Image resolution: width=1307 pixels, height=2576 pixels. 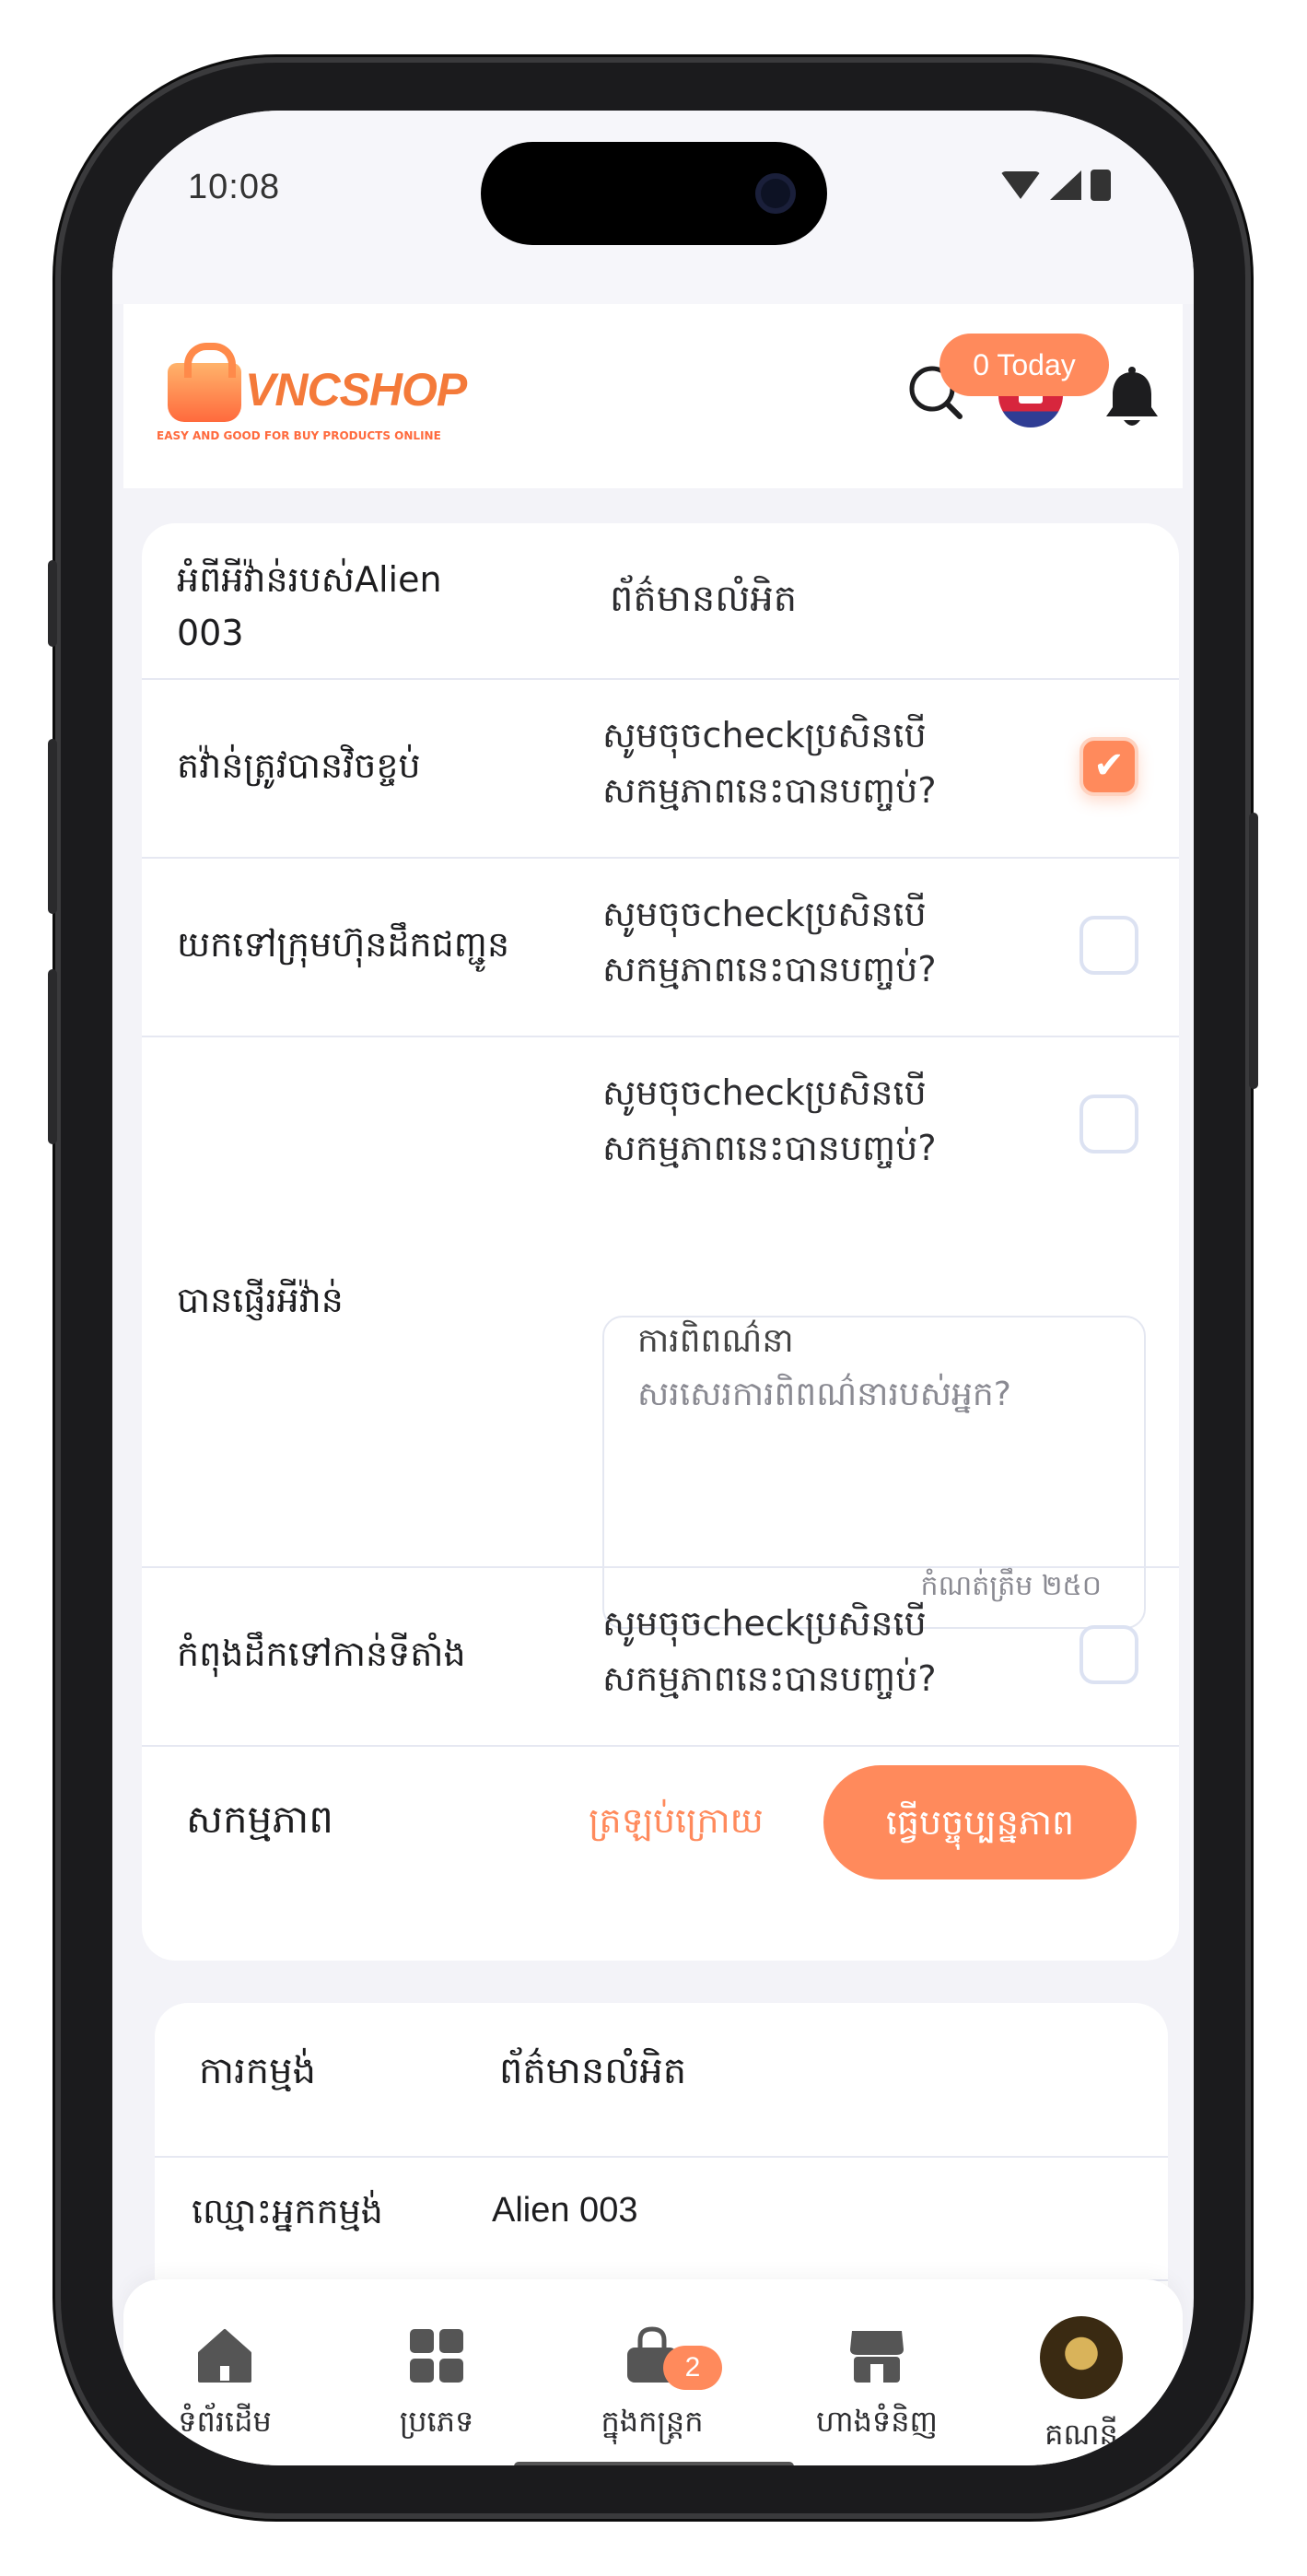 I want to click on dynamic-island, so click(x=654, y=193).